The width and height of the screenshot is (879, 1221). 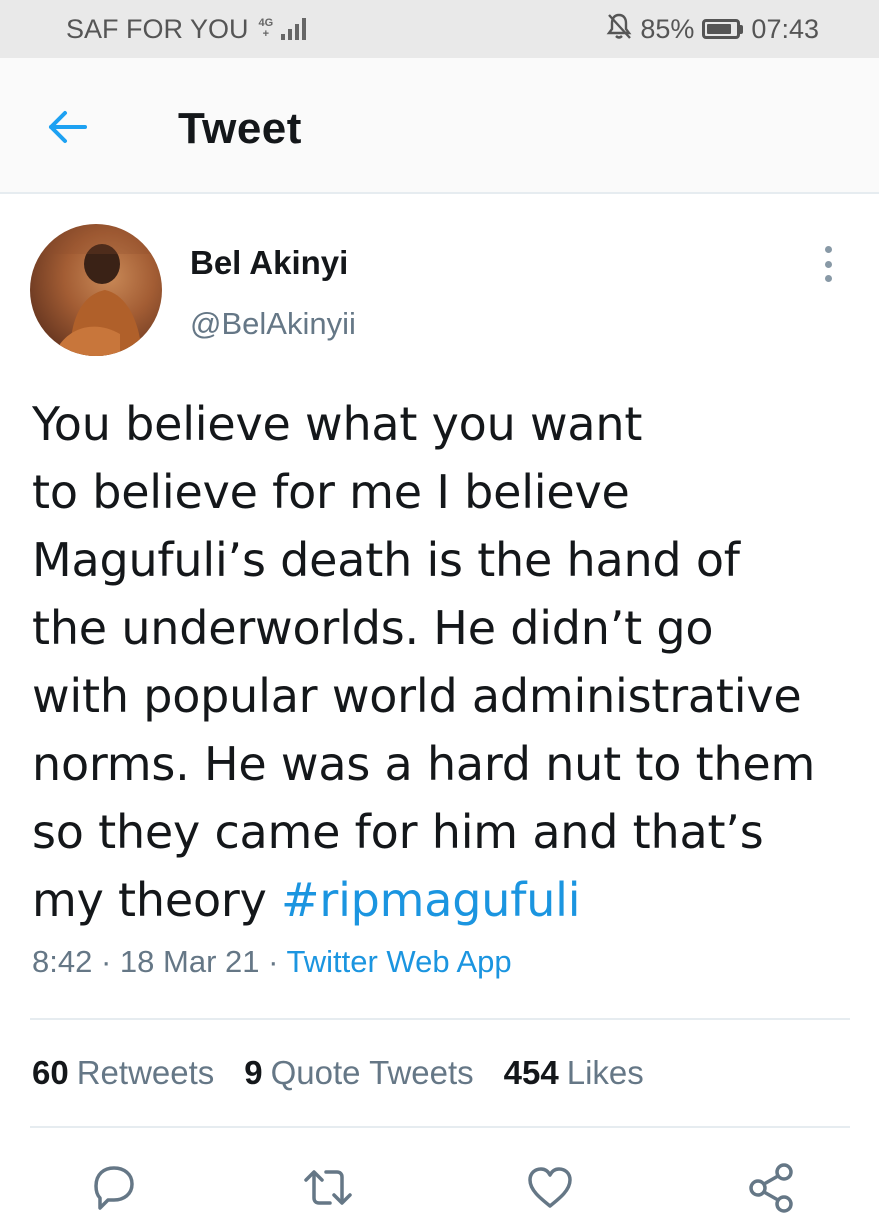 I want to click on arrow-left-icon, so click(x=68, y=127).